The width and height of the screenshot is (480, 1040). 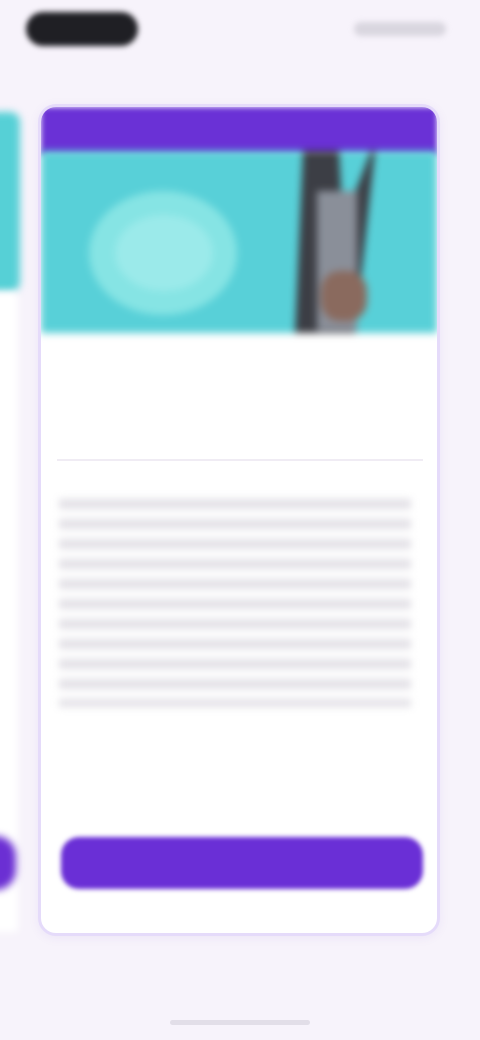 I want to click on home-indicator, so click(x=240, y=1022).